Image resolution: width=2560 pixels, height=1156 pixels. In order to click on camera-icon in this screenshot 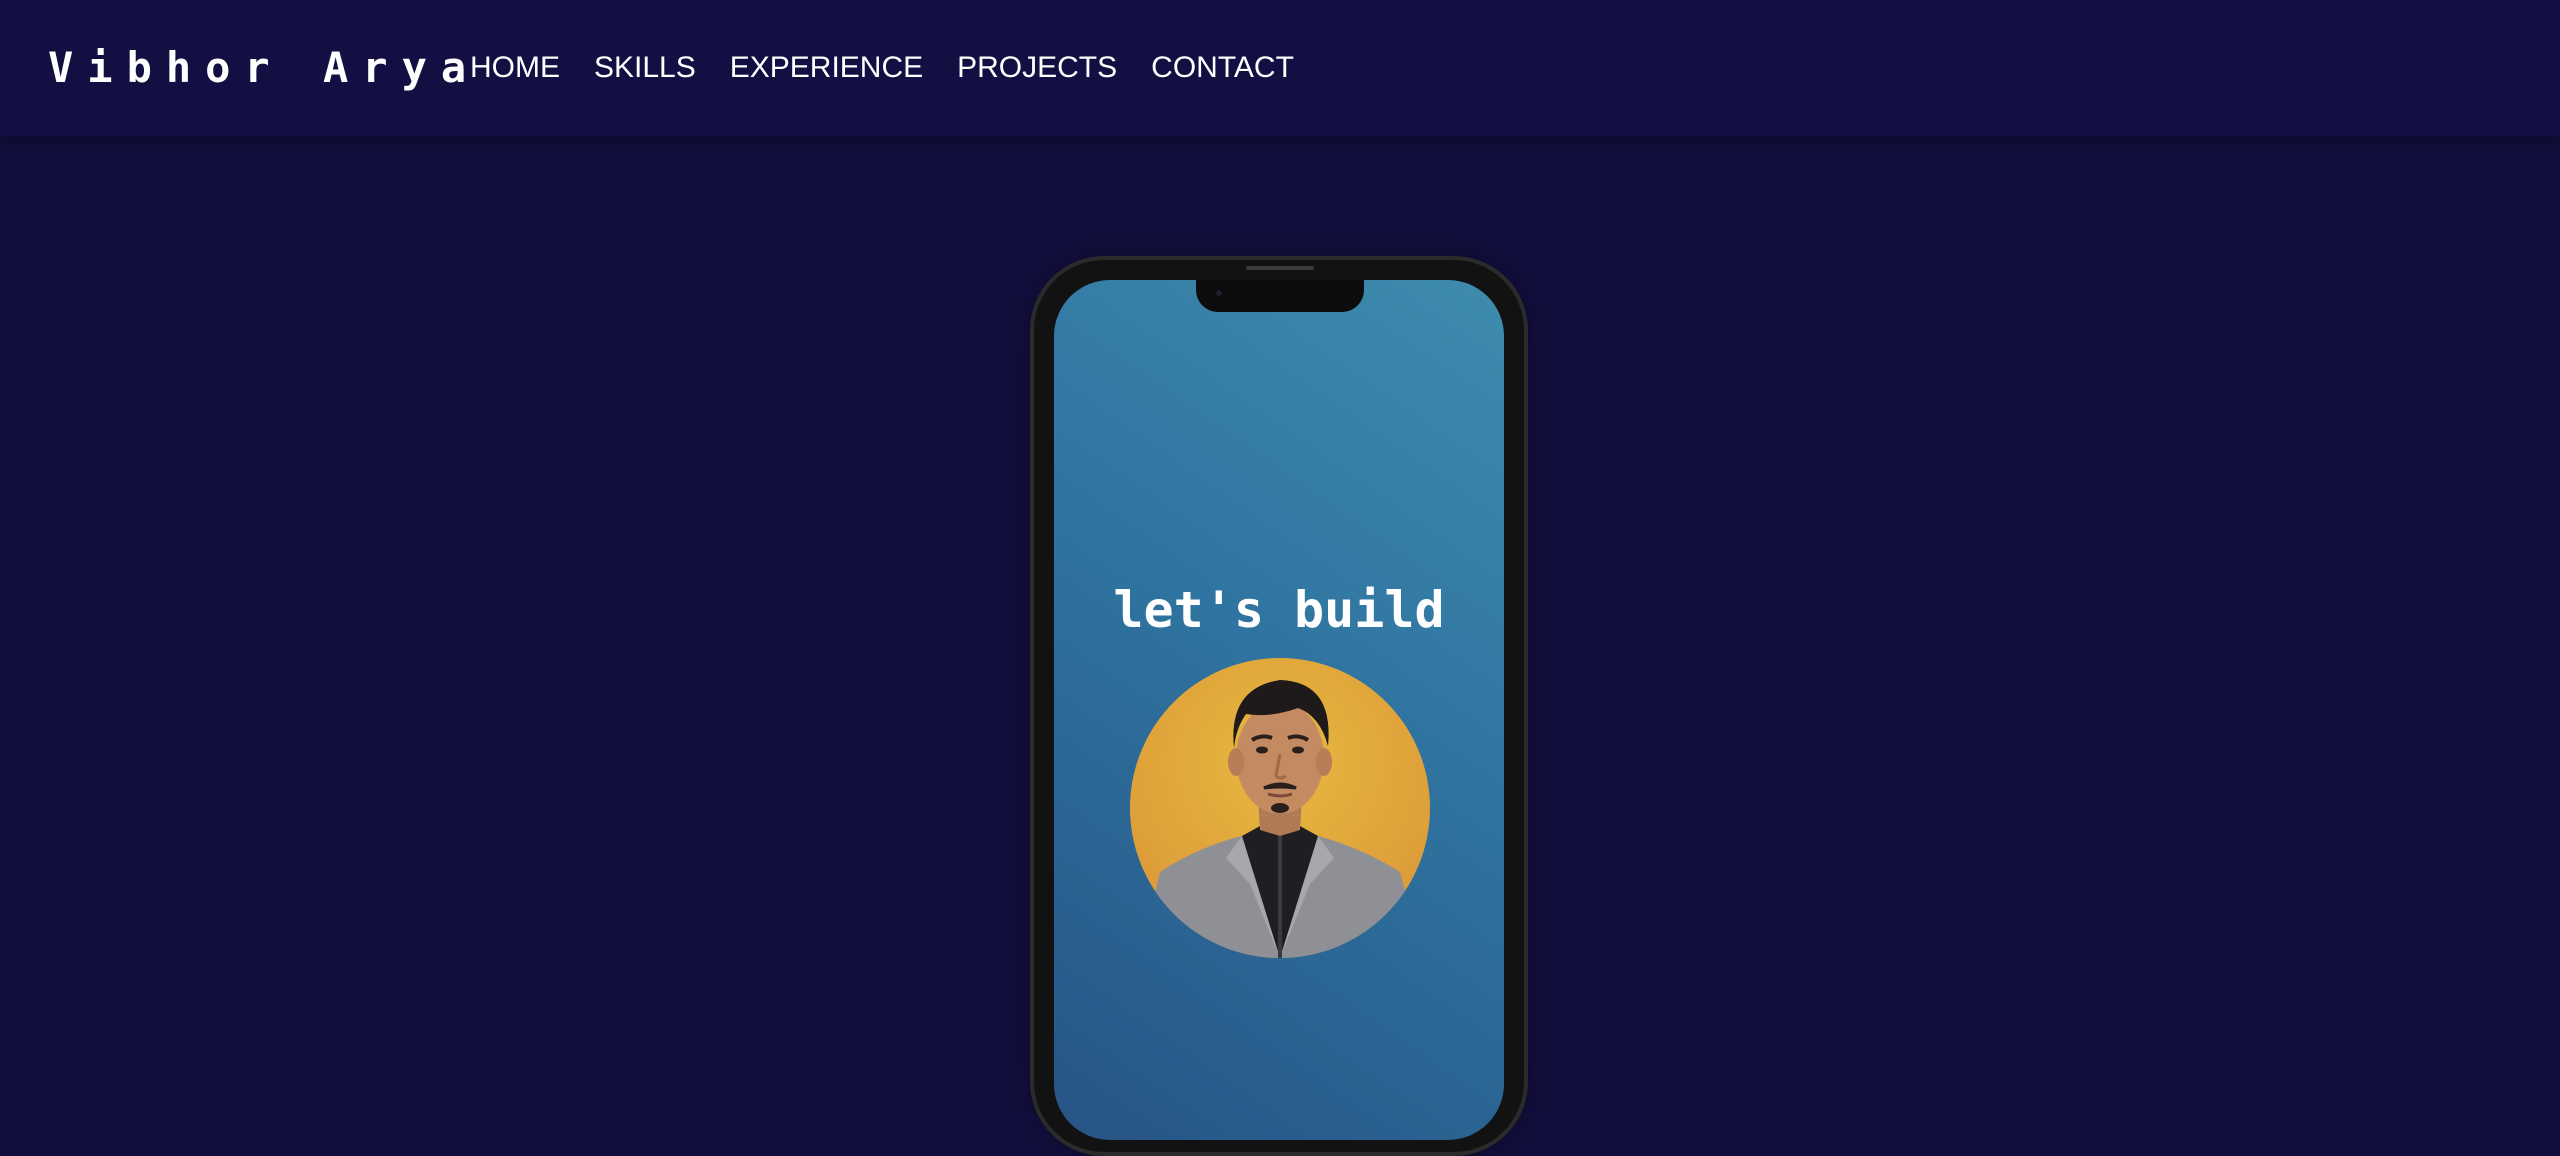, I will do `click(1219, 293)`.